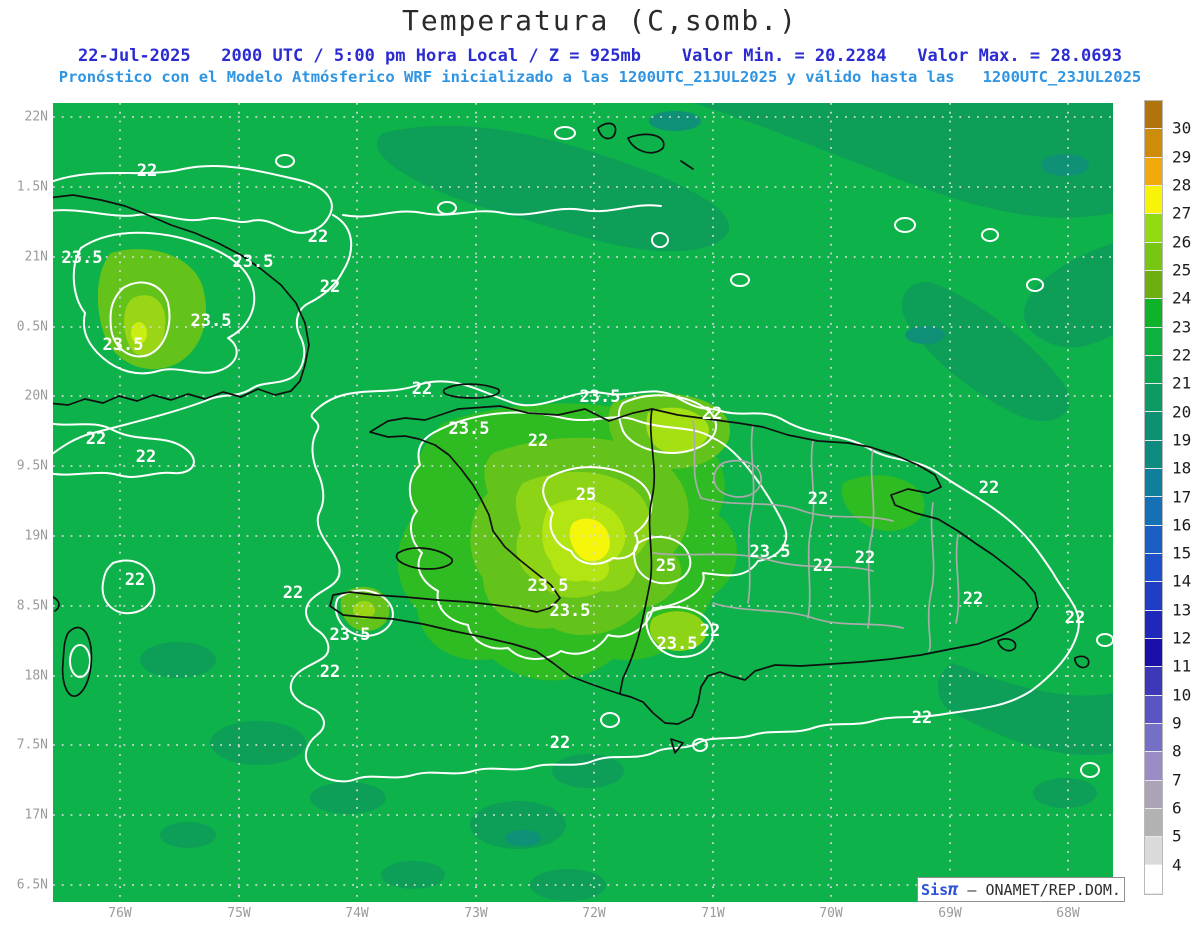 Image resolution: width=1200 pixels, height=927 pixels. I want to click on colorbar-tick-label: 13, so click(1182, 610).